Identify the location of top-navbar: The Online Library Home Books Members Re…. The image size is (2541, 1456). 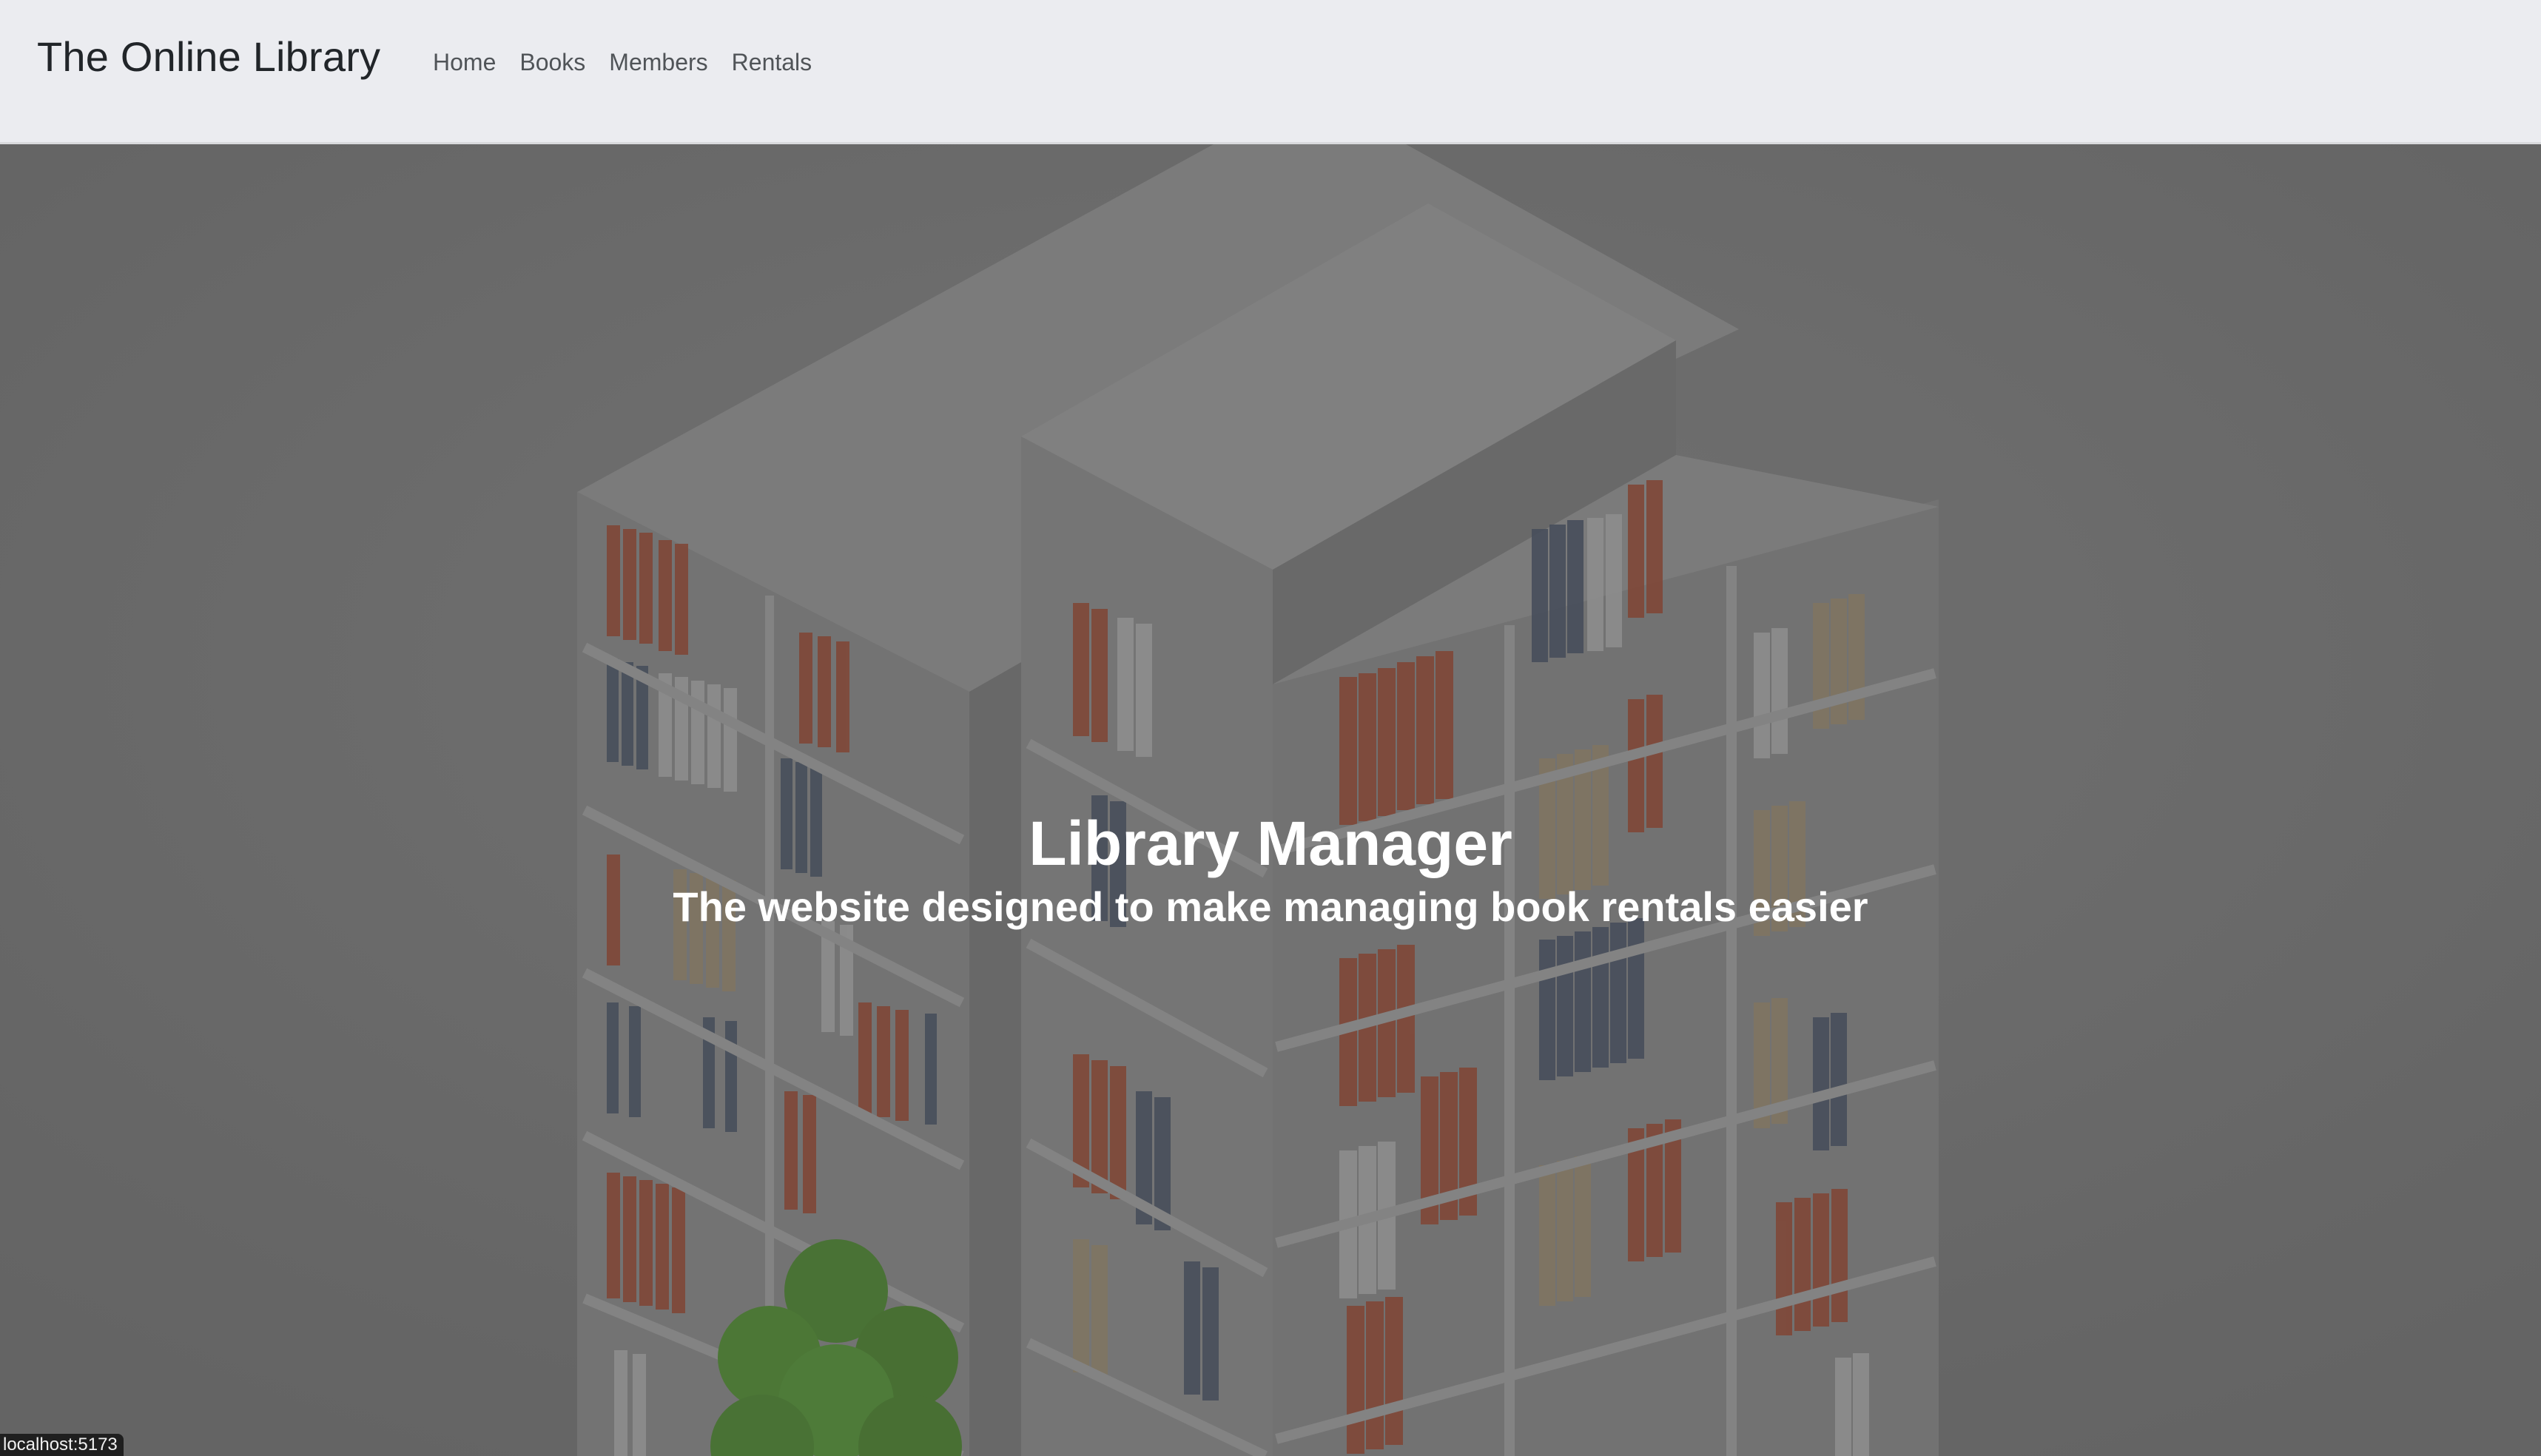
(1270, 72).